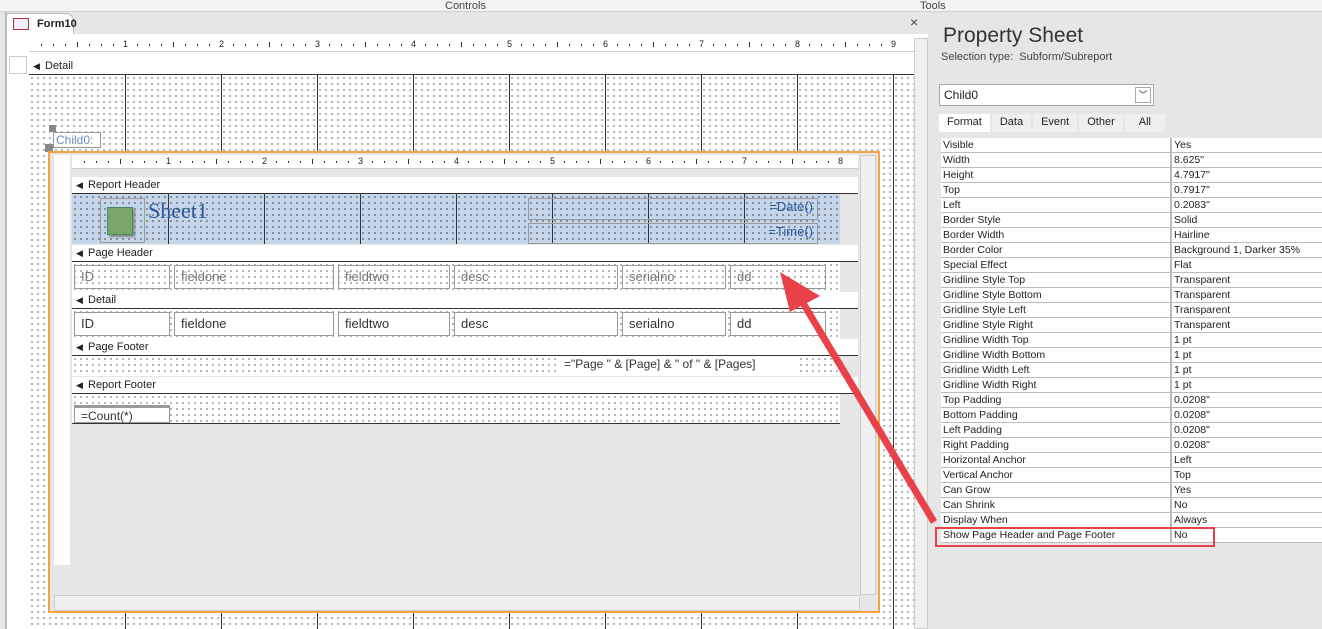  Describe the element at coordinates (800, 292) in the screenshot. I see `arrow-head` at that location.